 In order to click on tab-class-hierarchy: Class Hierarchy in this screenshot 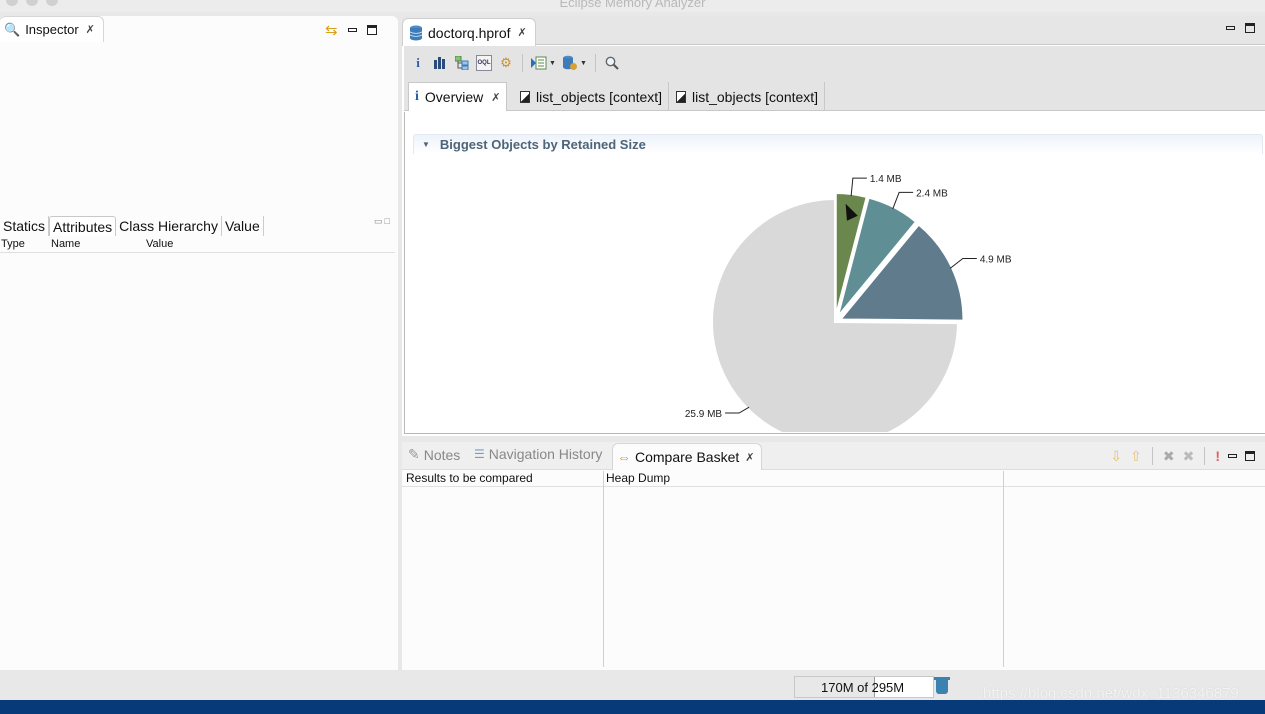, I will do `click(169, 226)`.